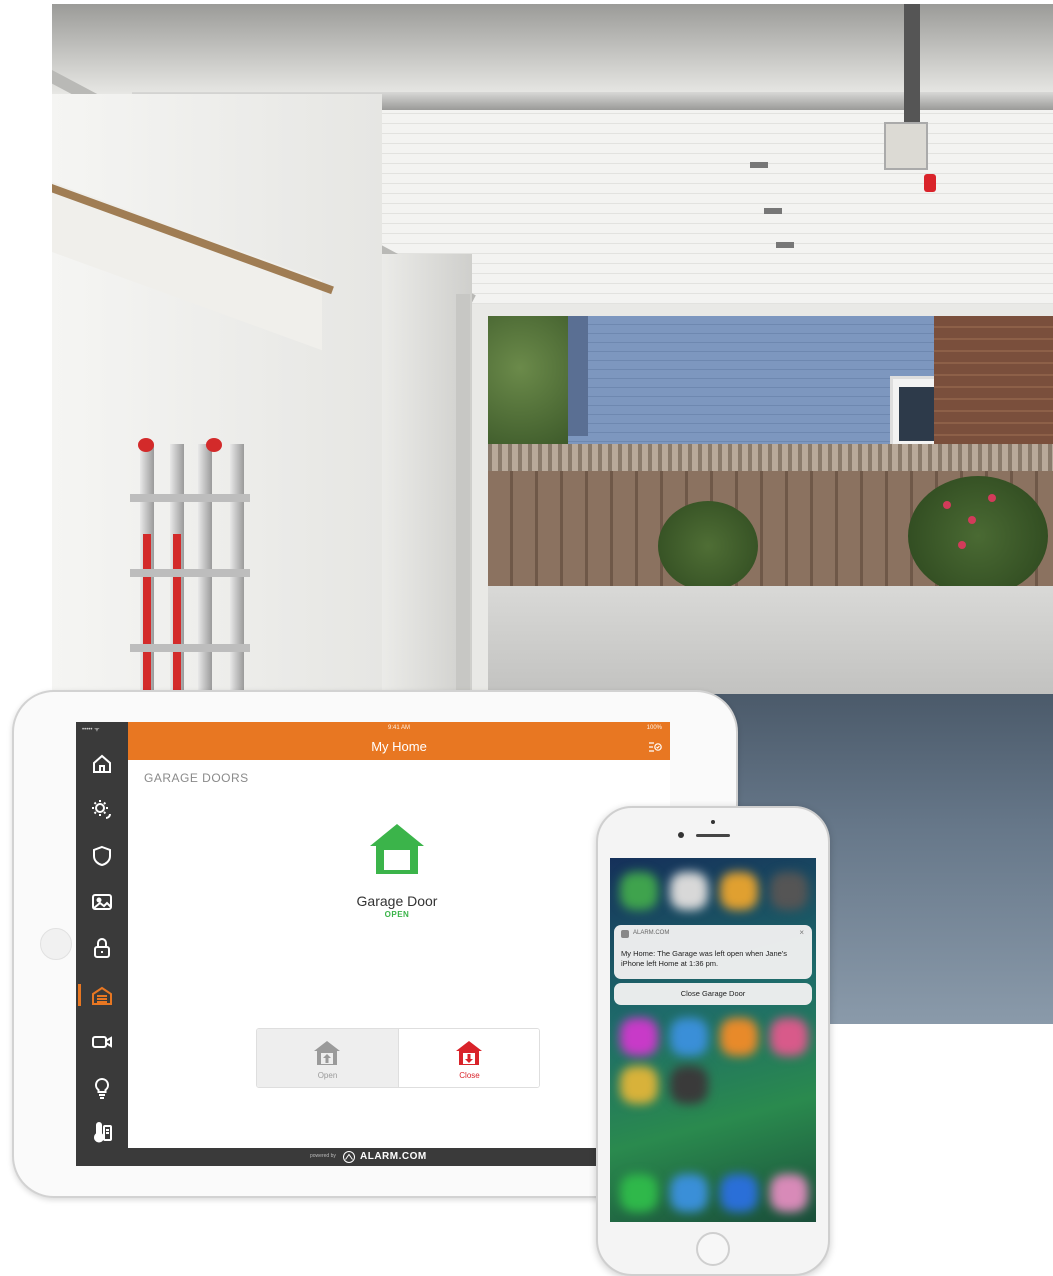  What do you see at coordinates (102, 1088) in the screenshot?
I see `lightbulb-icon` at bounding box center [102, 1088].